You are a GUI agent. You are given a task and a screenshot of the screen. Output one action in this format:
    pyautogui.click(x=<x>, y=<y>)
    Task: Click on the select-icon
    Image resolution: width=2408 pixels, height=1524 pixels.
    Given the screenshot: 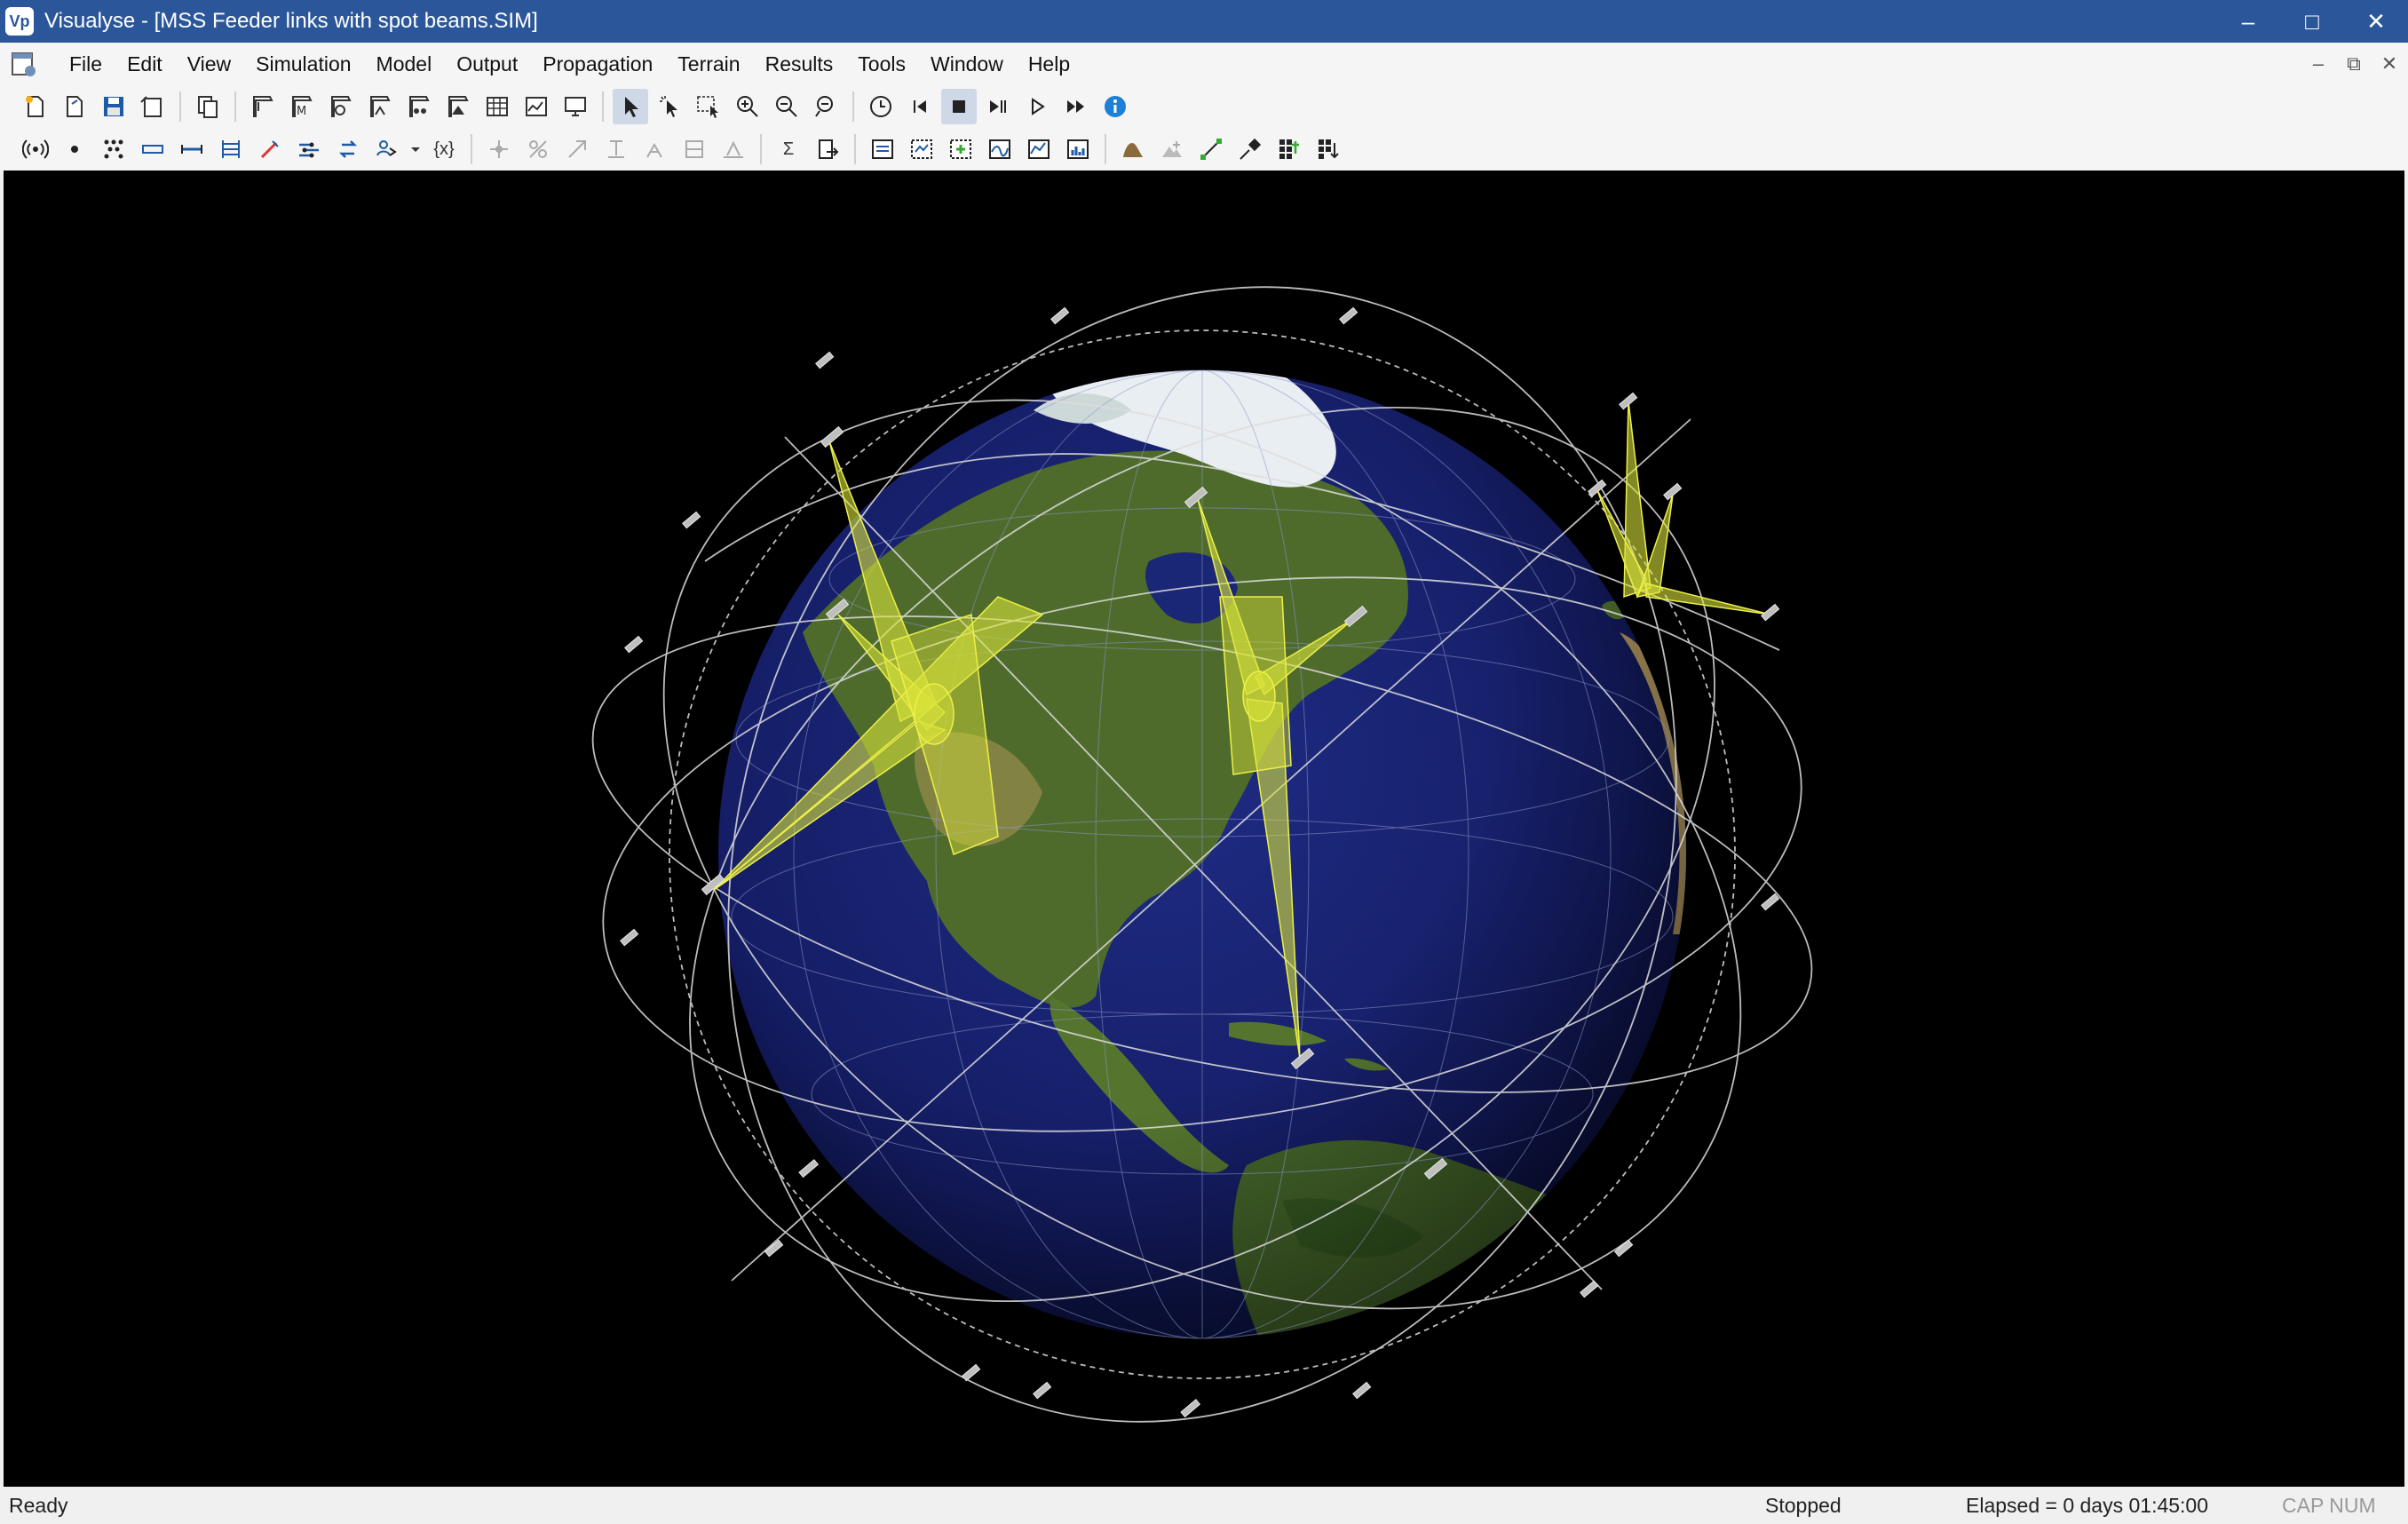 What is the action you would take?
    pyautogui.click(x=669, y=106)
    